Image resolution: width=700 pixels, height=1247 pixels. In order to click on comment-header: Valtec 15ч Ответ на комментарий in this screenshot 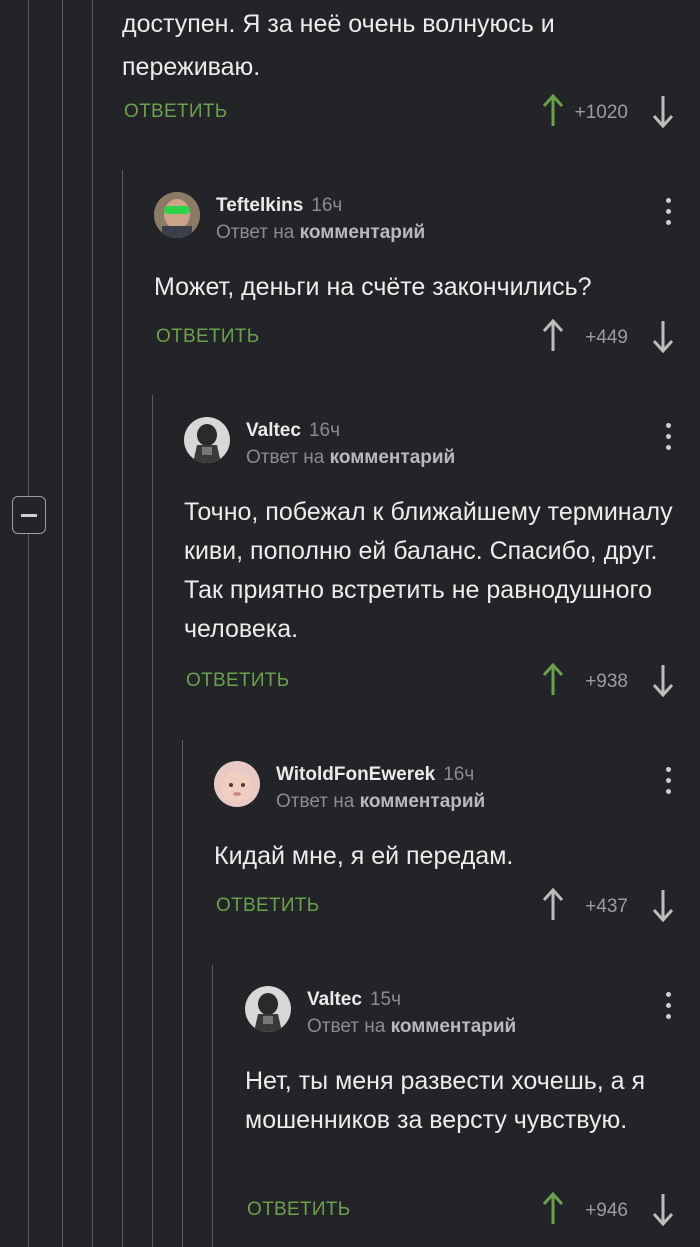, I will do `click(472, 1016)`.